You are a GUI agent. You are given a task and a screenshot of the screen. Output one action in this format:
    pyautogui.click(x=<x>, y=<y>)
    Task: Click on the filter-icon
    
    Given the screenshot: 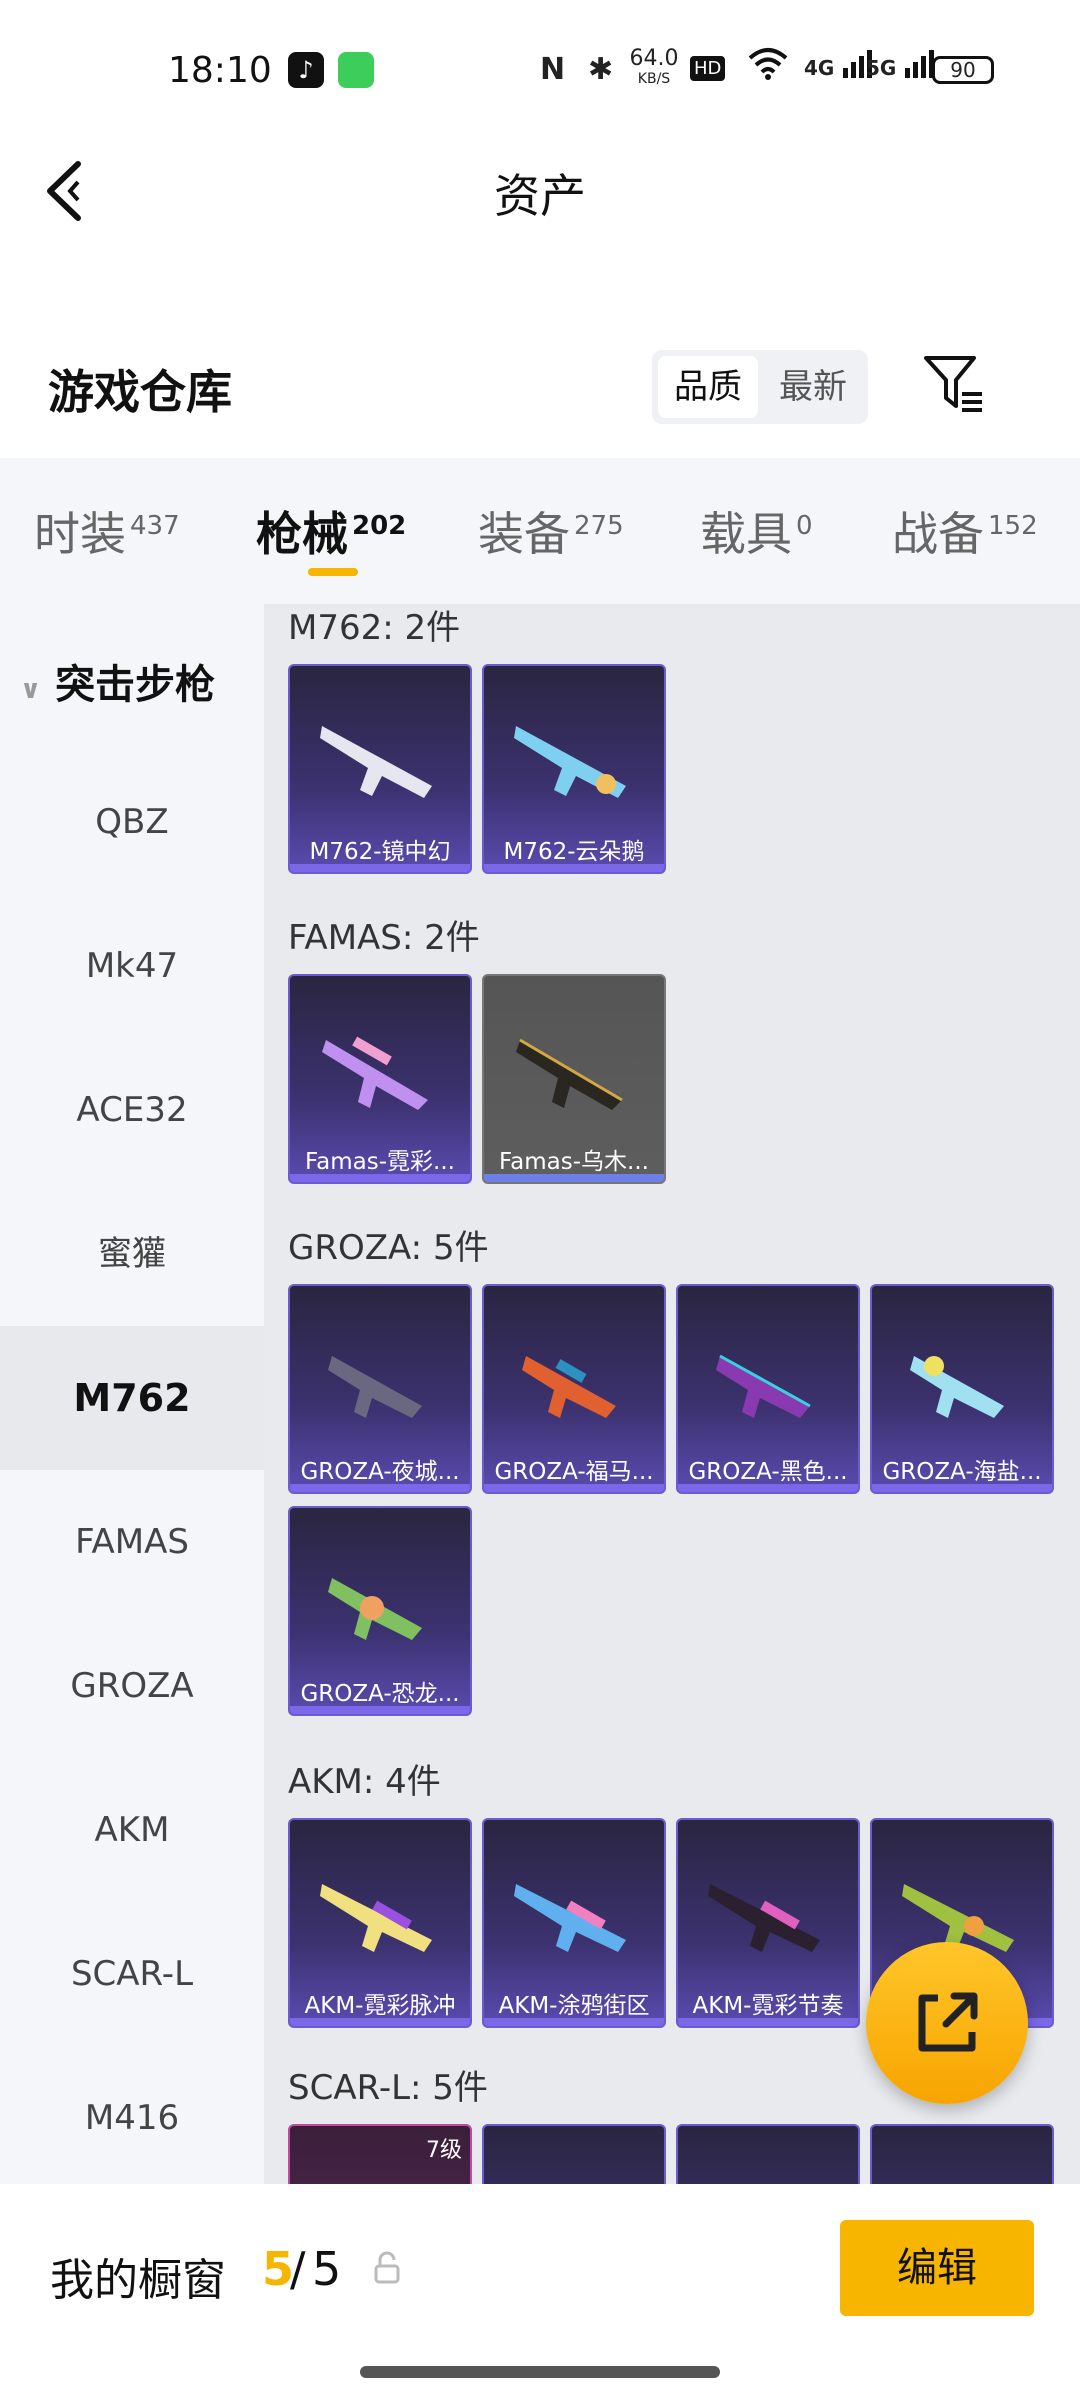 What is the action you would take?
    pyautogui.click(x=954, y=384)
    